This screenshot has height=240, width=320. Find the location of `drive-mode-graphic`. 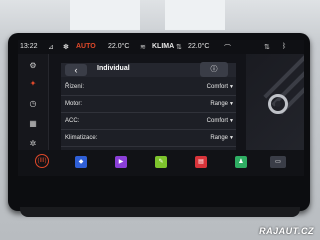

drive-mode-graphic is located at coordinates (275, 106).